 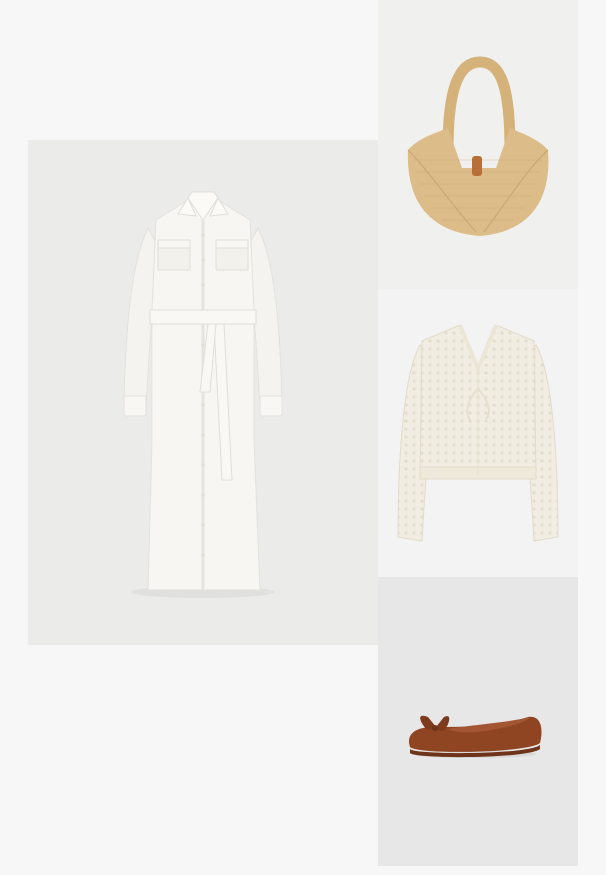 I want to click on shirt-dress-illustration, so click(x=203, y=394).